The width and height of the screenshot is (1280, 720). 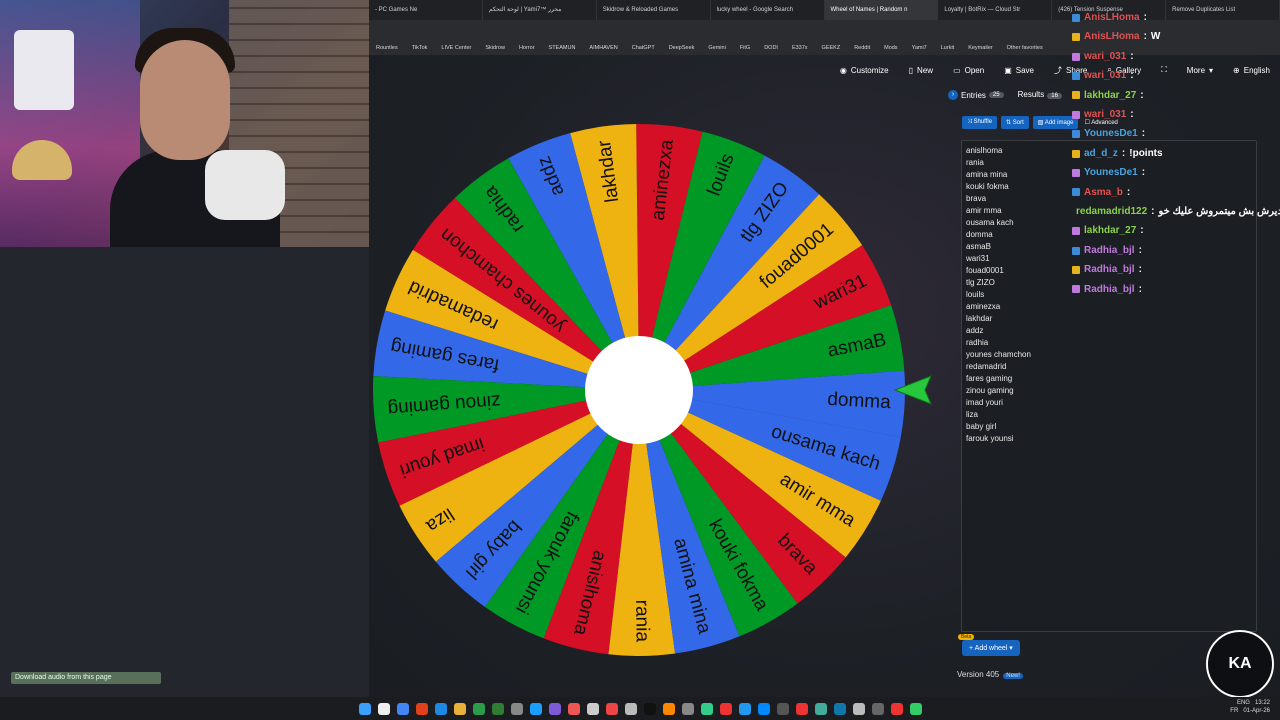 I want to click on browser-tab: Wheel of Names | Random n, so click(x=881, y=10).